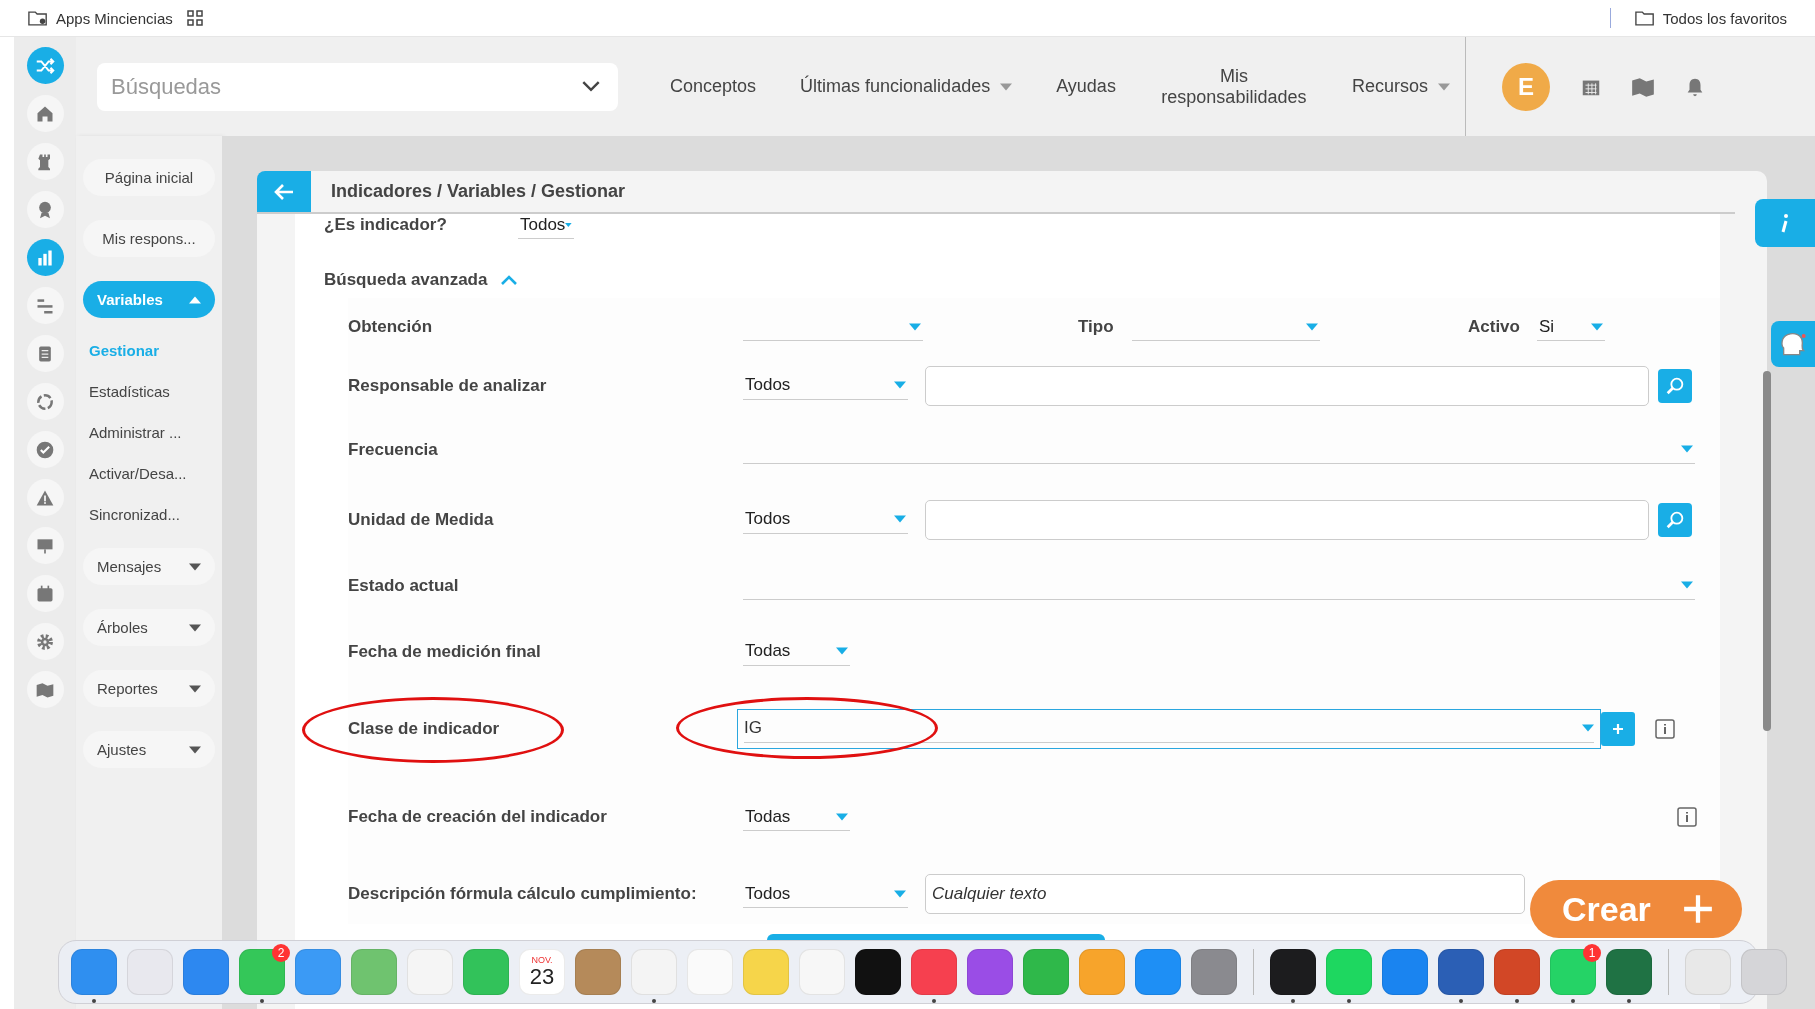 The image size is (1815, 1009). Describe the element at coordinates (149, 392) in the screenshot. I see `sidebar-subitem: Estadísticas` at that location.